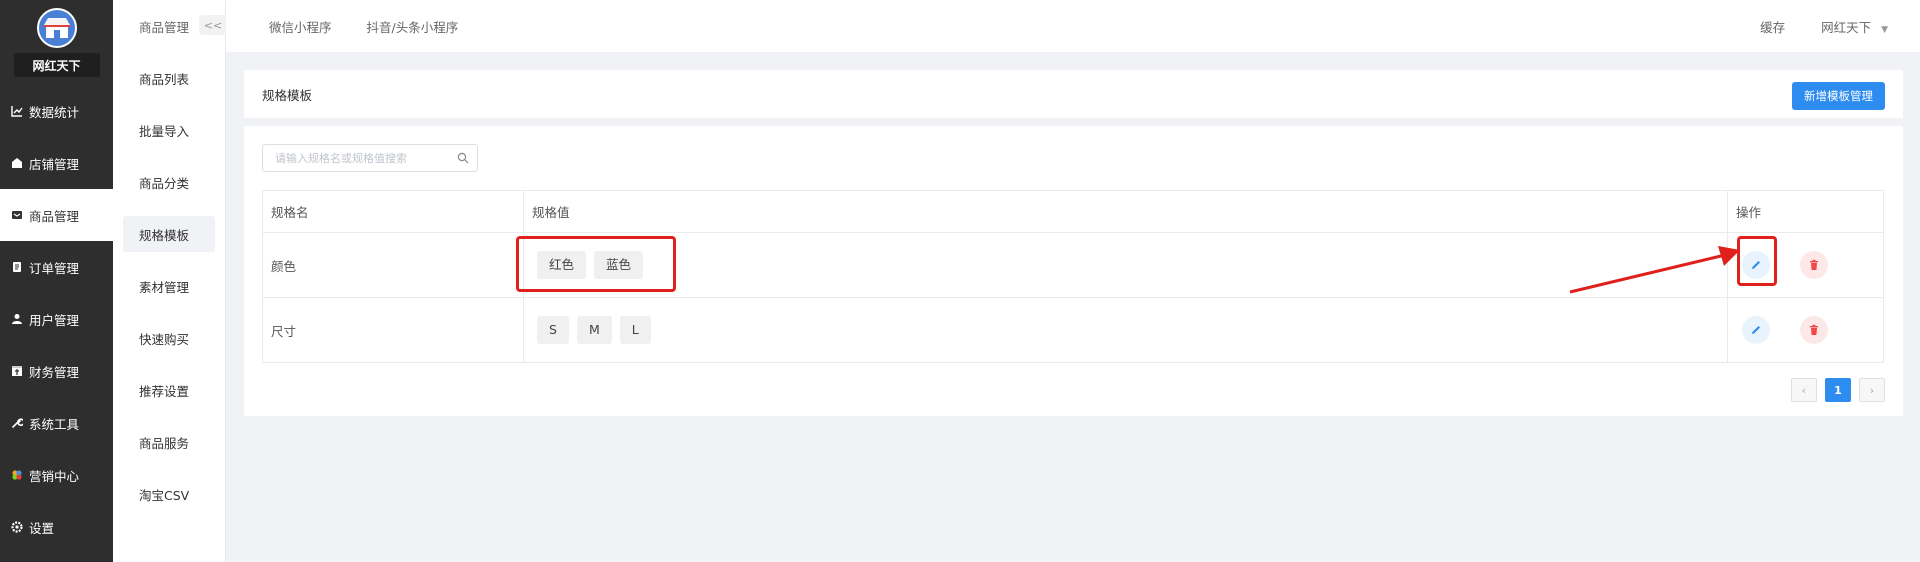 This screenshot has width=1920, height=562. I want to click on edit-button, so click(1756, 330).